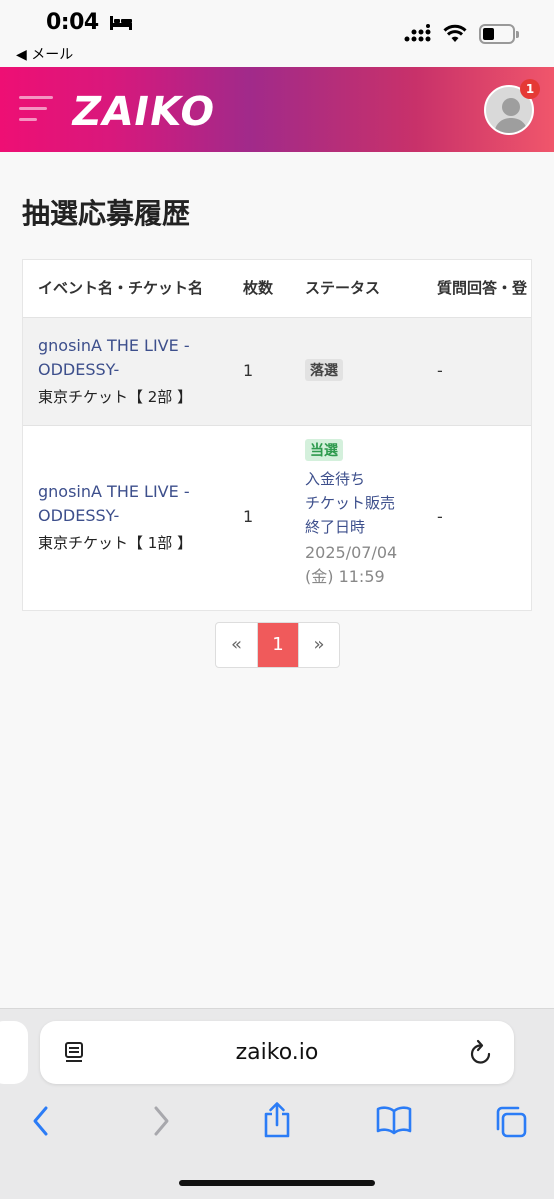 Image resolution: width=554 pixels, height=1199 pixels. I want to click on address-bar: zaiko.io, so click(277, 1052).